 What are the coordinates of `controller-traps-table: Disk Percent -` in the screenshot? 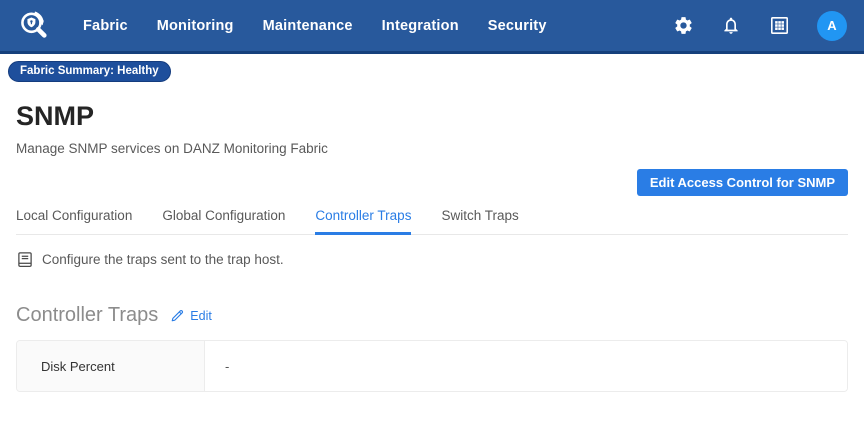 It's located at (432, 366).